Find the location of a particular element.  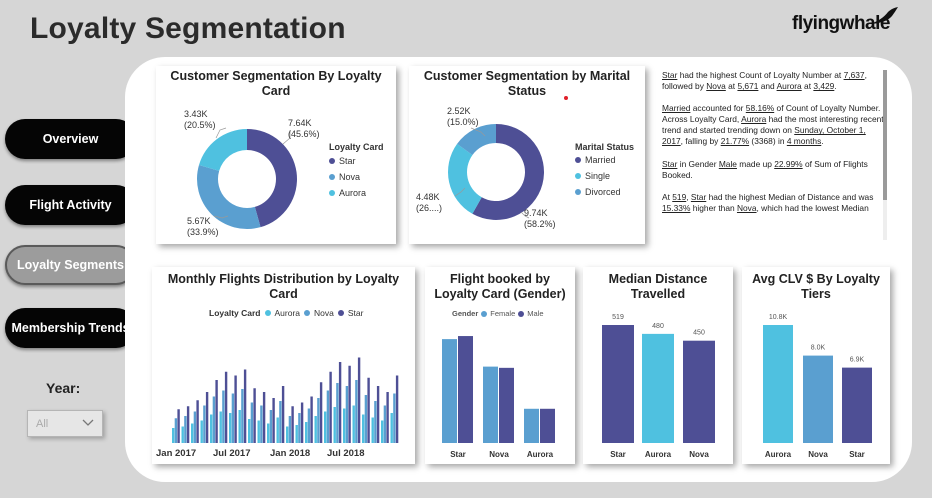

legend-single: Single is located at coordinates (592, 176).